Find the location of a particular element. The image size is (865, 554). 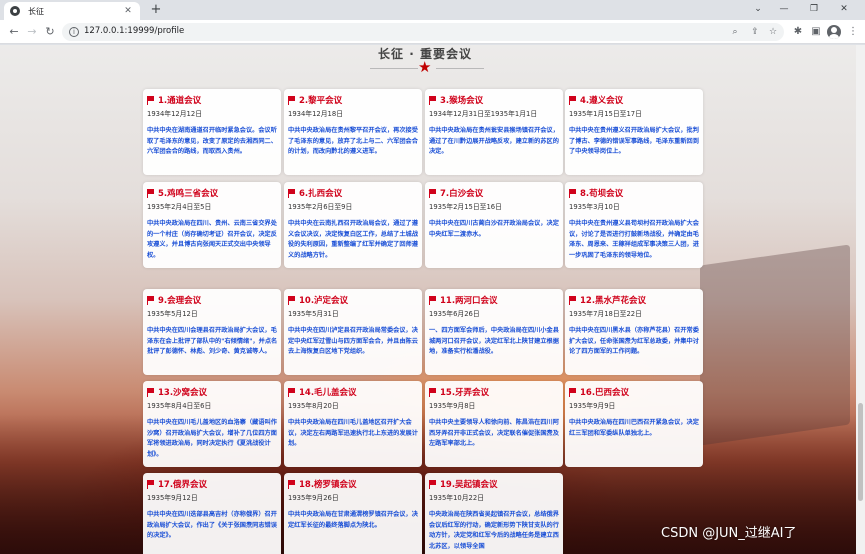

meeting-title: 6.扎西会议 is located at coordinates (320, 193).